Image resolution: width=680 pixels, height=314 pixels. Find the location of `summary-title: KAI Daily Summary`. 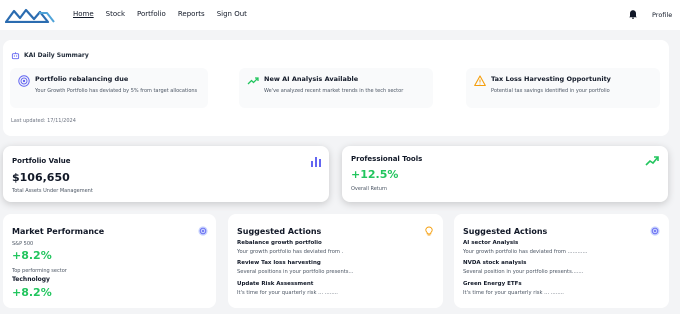

summary-title: KAI Daily Summary is located at coordinates (56, 55).